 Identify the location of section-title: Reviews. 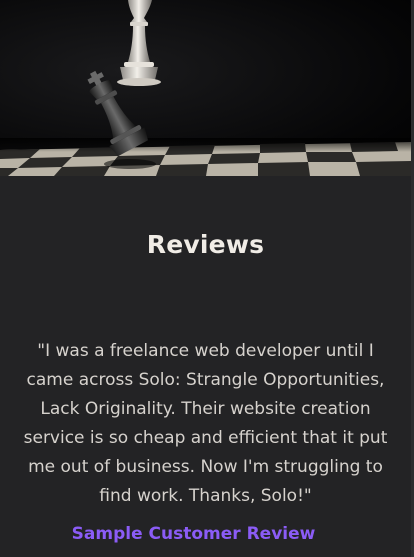
(205, 244).